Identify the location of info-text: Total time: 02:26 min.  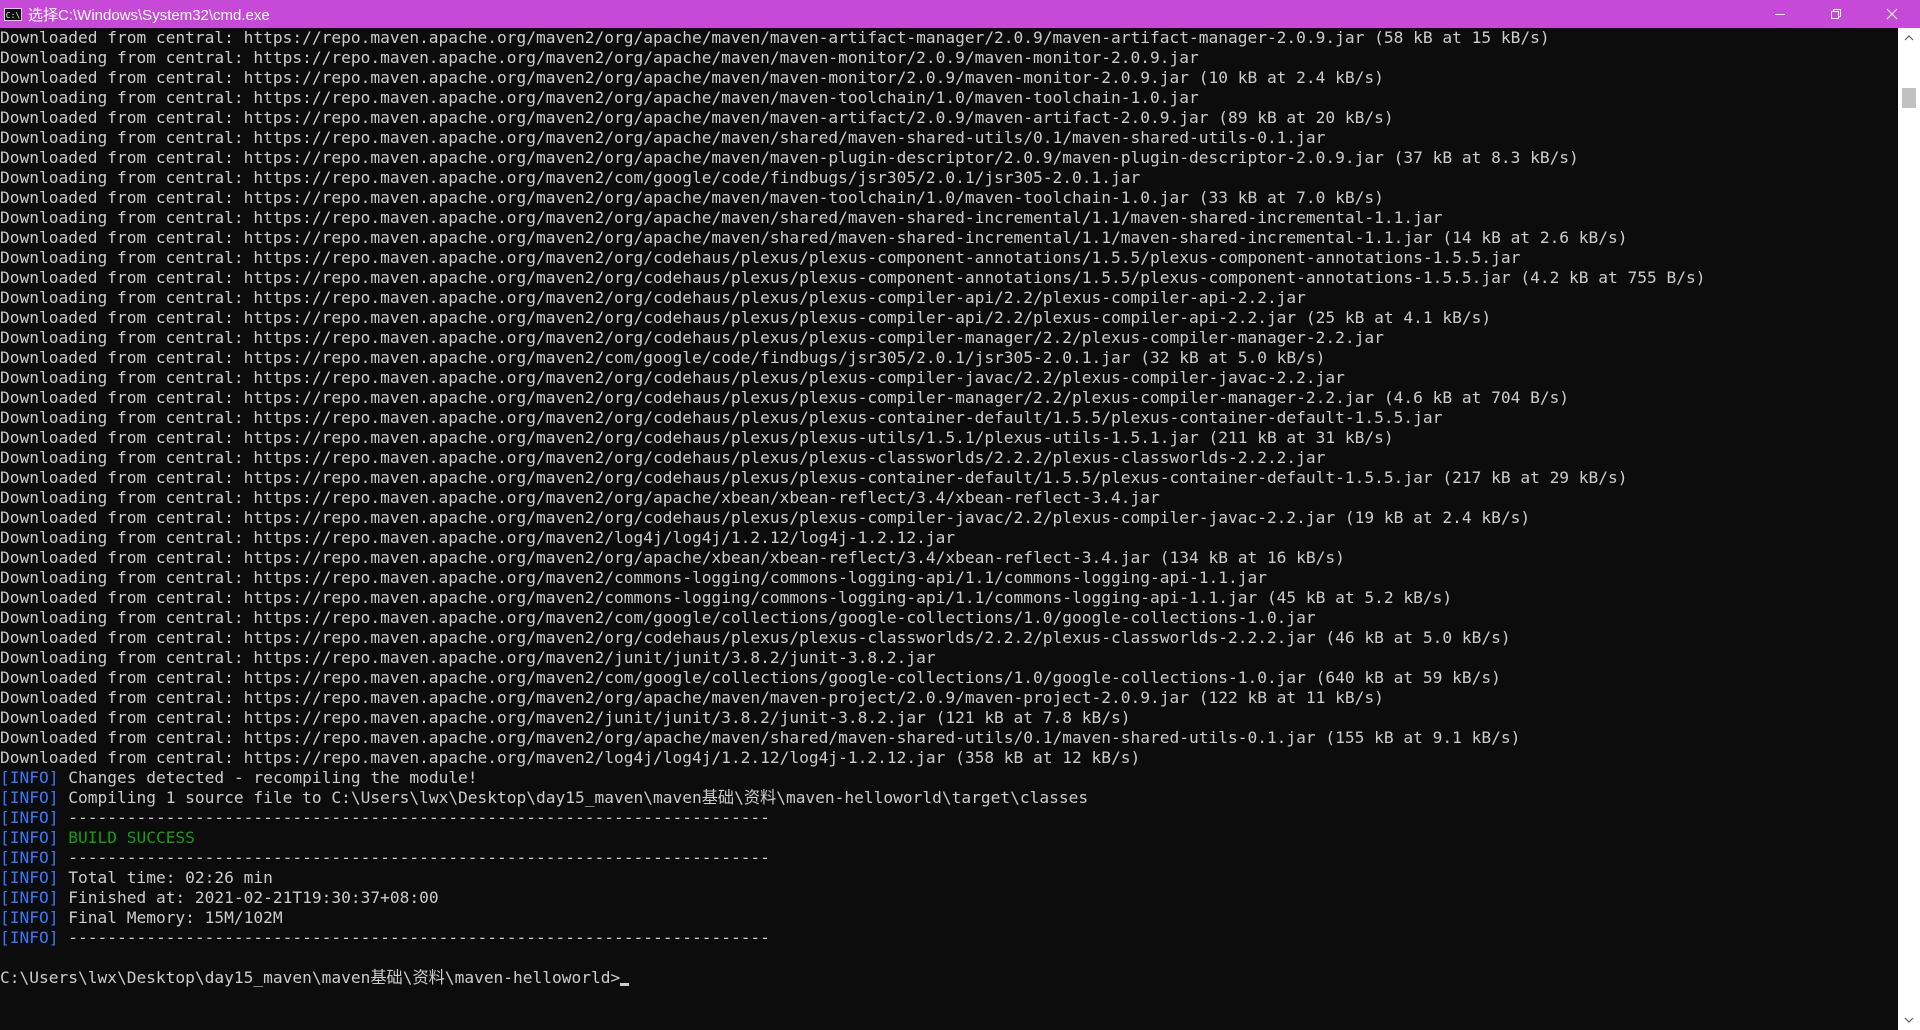
(170, 877).